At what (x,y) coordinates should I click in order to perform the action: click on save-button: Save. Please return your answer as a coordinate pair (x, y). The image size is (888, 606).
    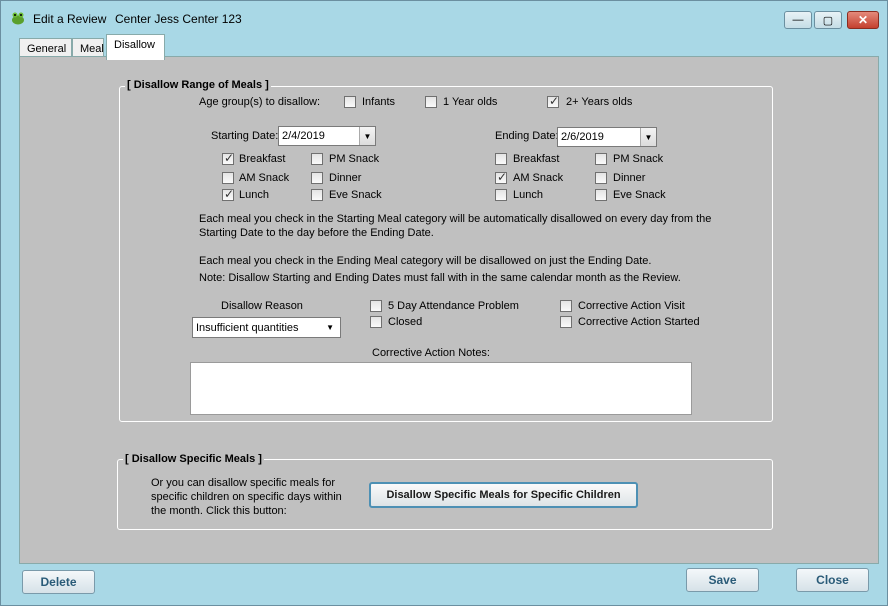
    Looking at the image, I should click on (722, 580).